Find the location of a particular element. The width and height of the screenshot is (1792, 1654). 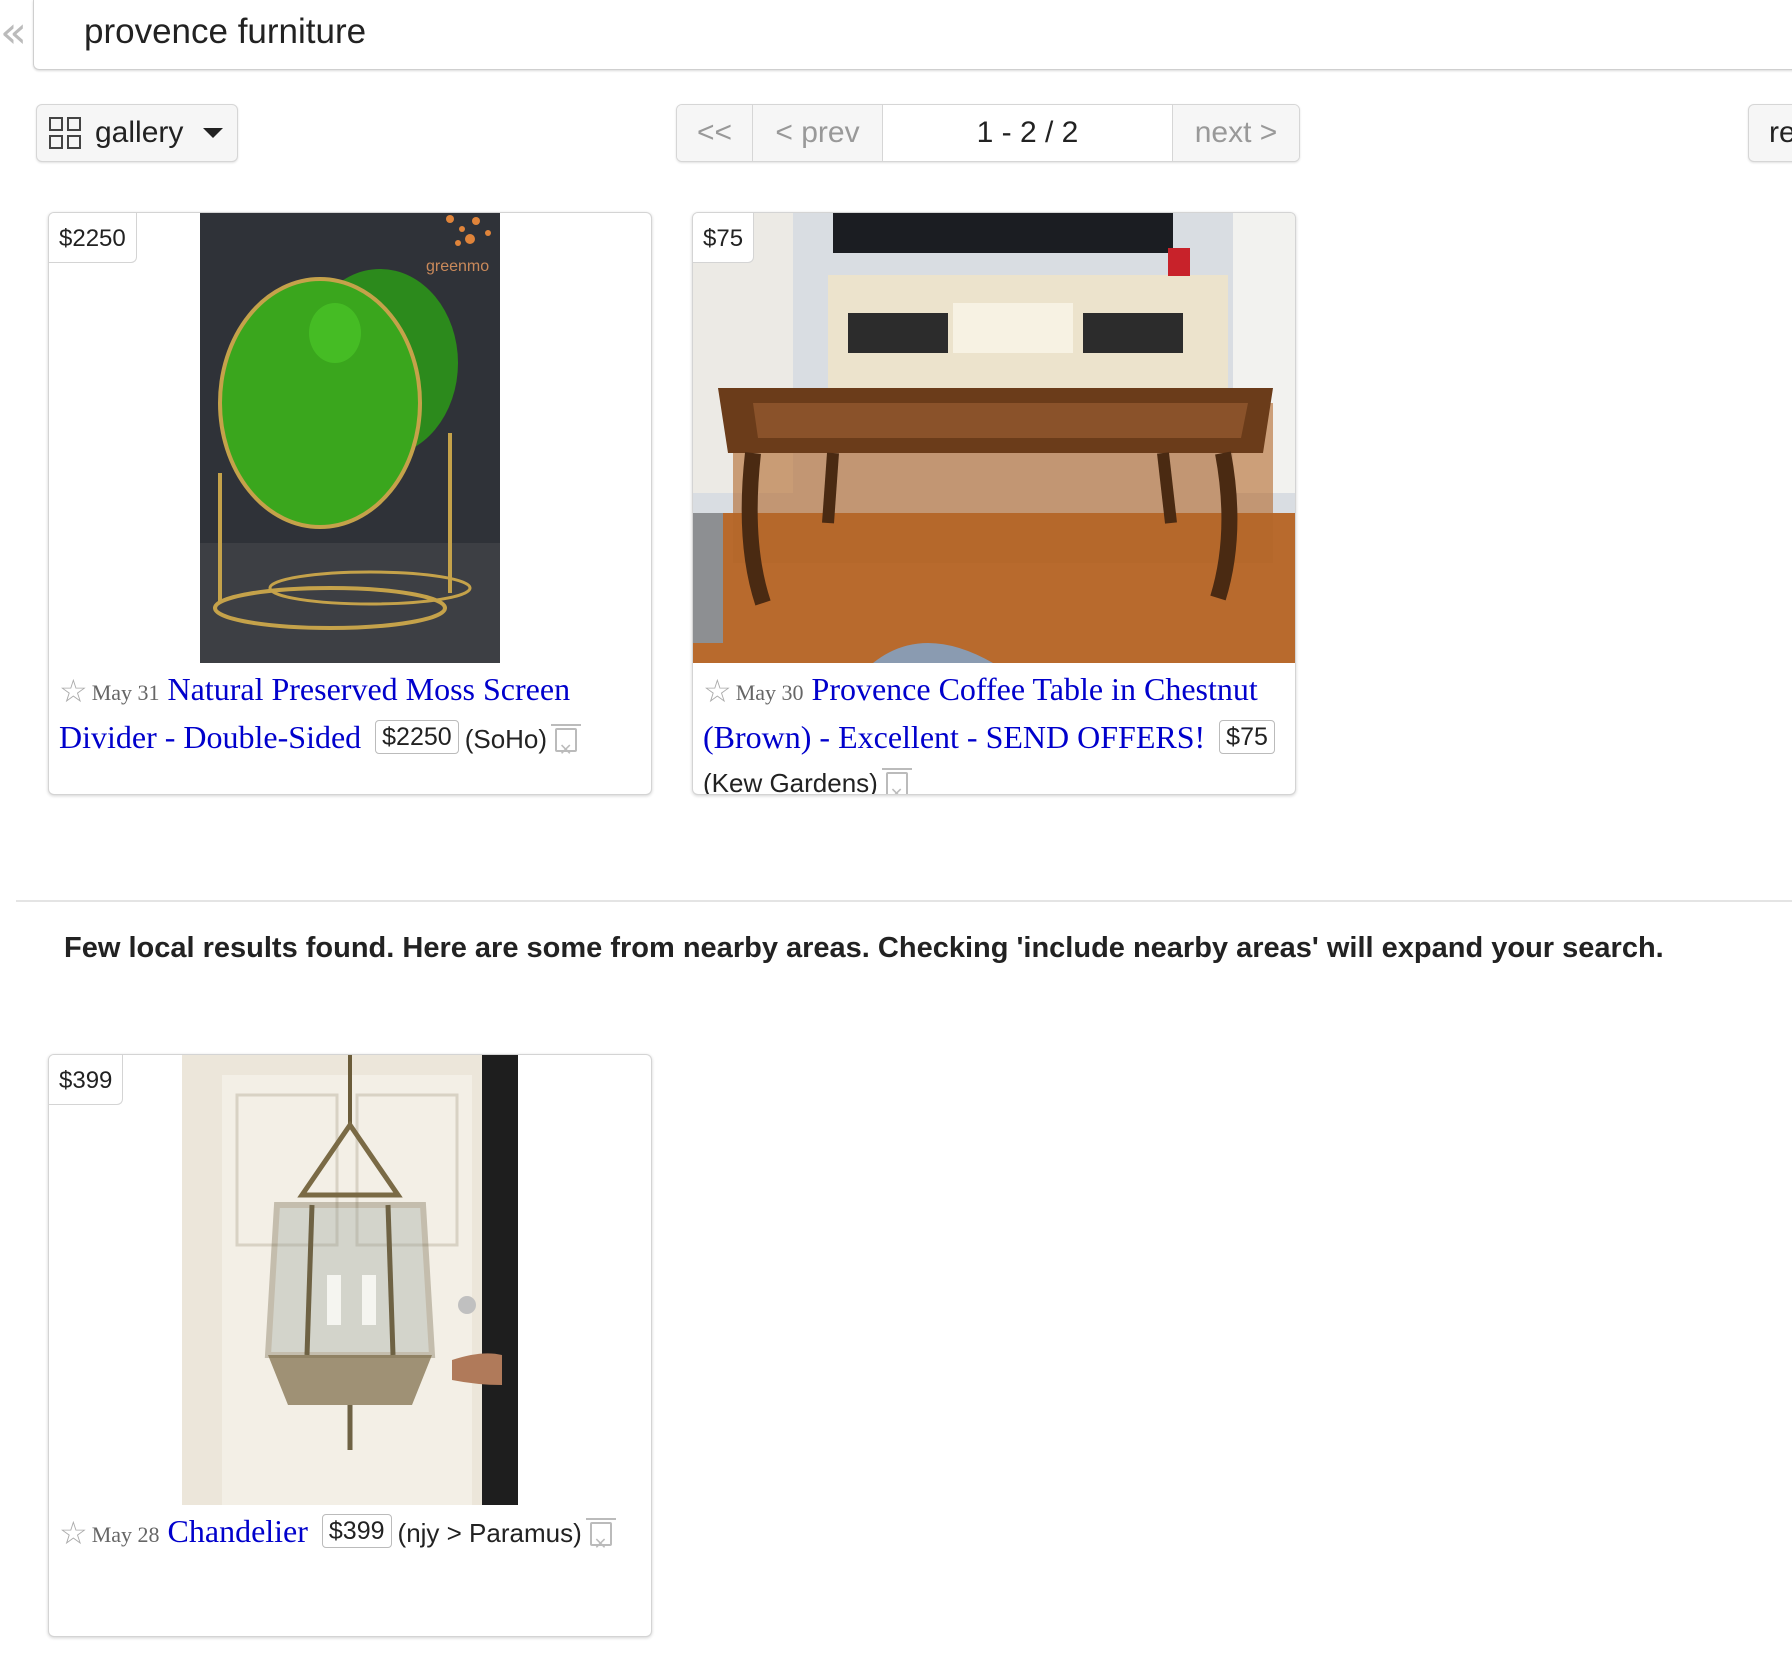

result-neighborhood: (SoHo) is located at coordinates (506, 739).